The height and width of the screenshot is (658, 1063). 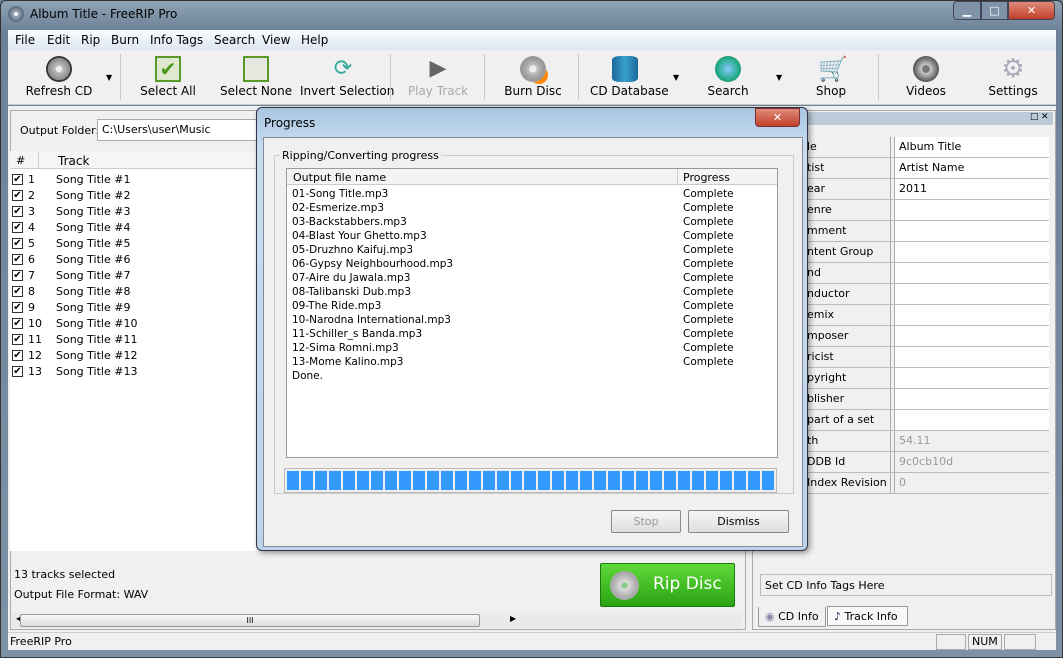 I want to click on rip-disc-button: Rip Disc, so click(x=667, y=585).